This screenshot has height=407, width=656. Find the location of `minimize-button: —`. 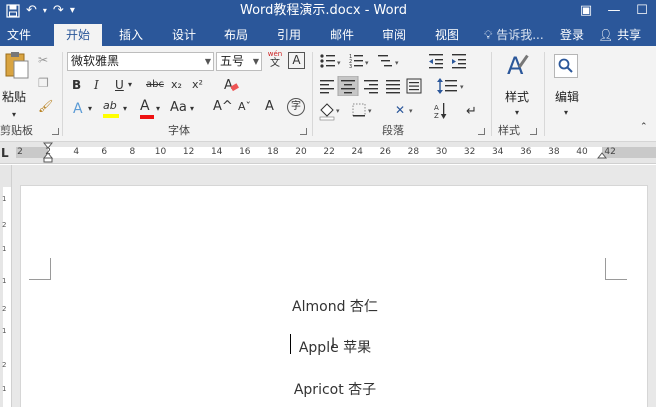

minimize-button: — is located at coordinates (614, 11).